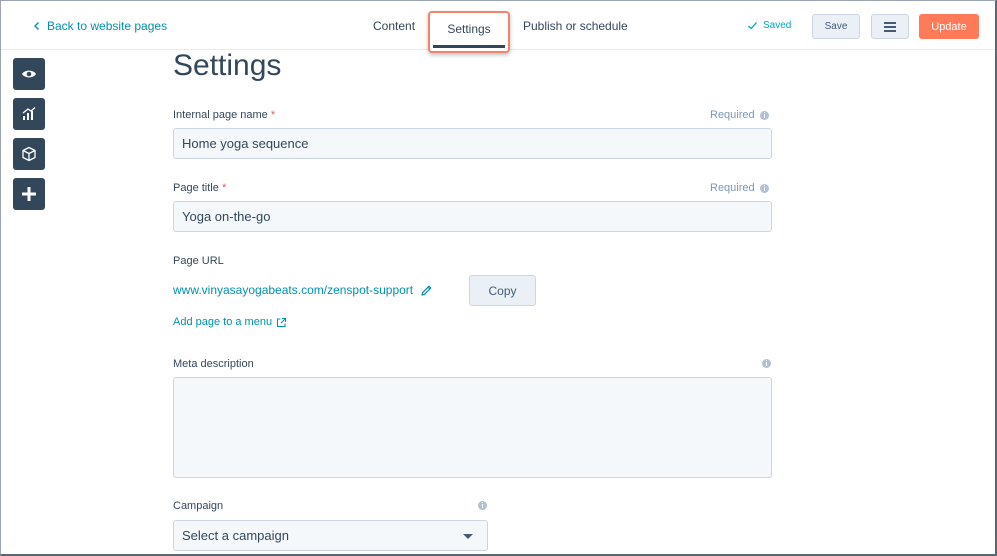 This screenshot has height=556, width=997. What do you see at coordinates (235, 535) in the screenshot?
I see `campaign-selected-value: Select a campaign` at bounding box center [235, 535].